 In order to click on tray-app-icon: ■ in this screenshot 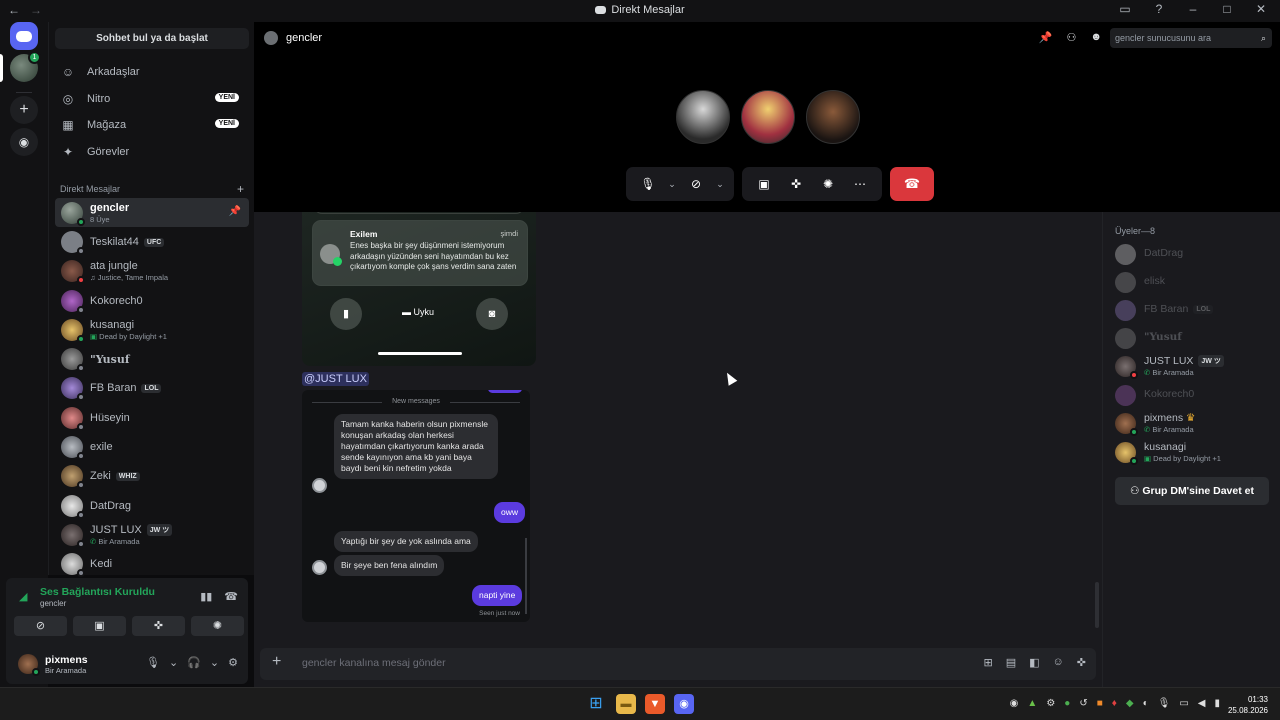, I will do `click(1100, 703)`.